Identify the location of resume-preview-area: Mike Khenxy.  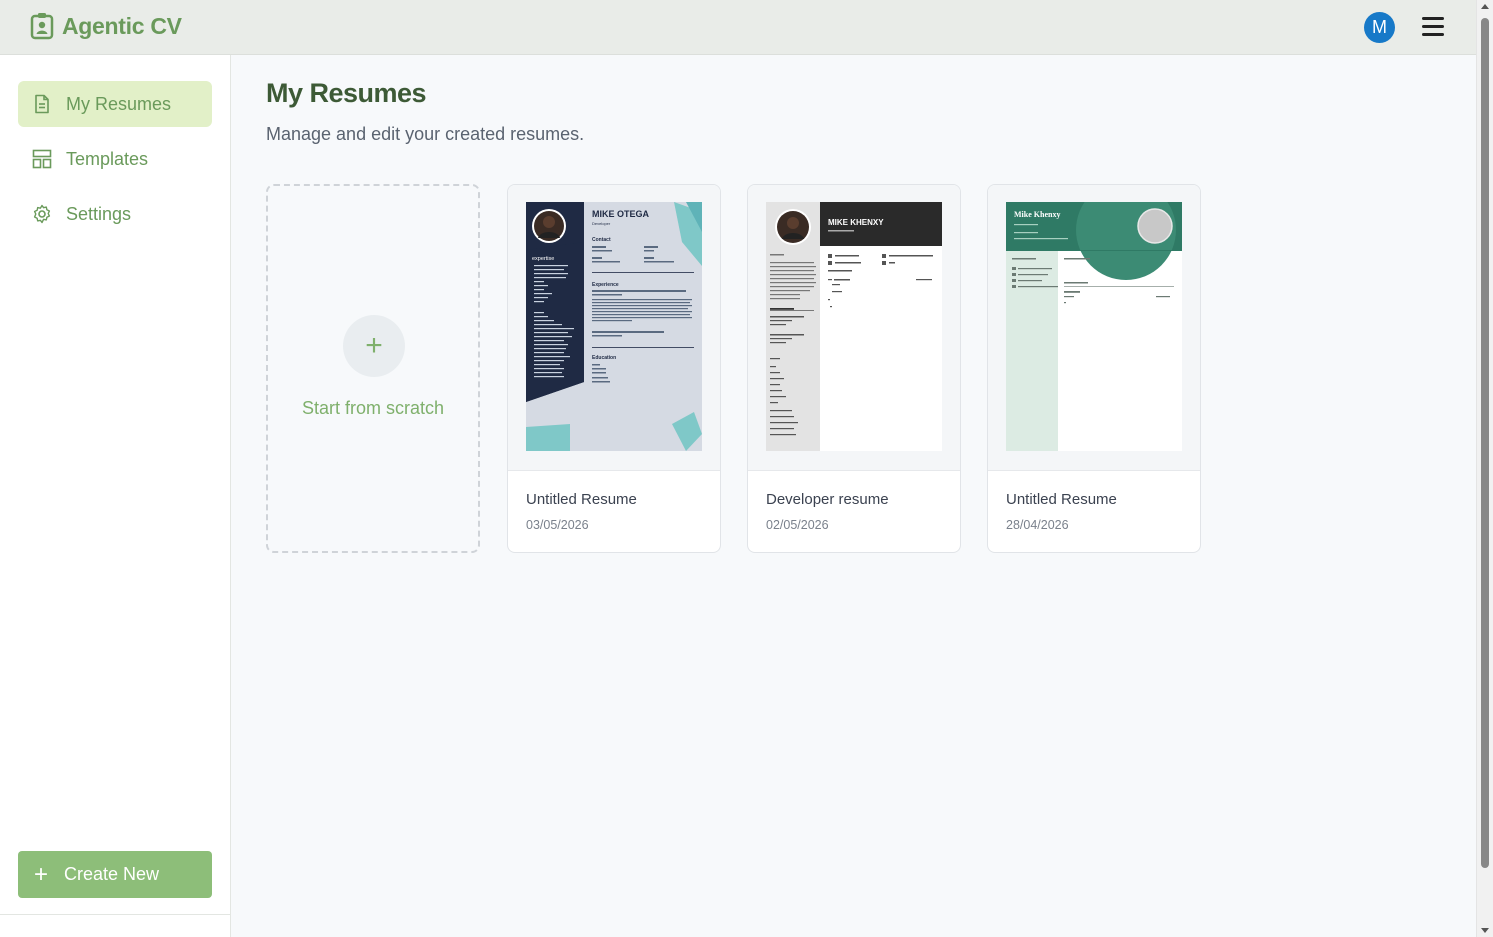
(1094, 328).